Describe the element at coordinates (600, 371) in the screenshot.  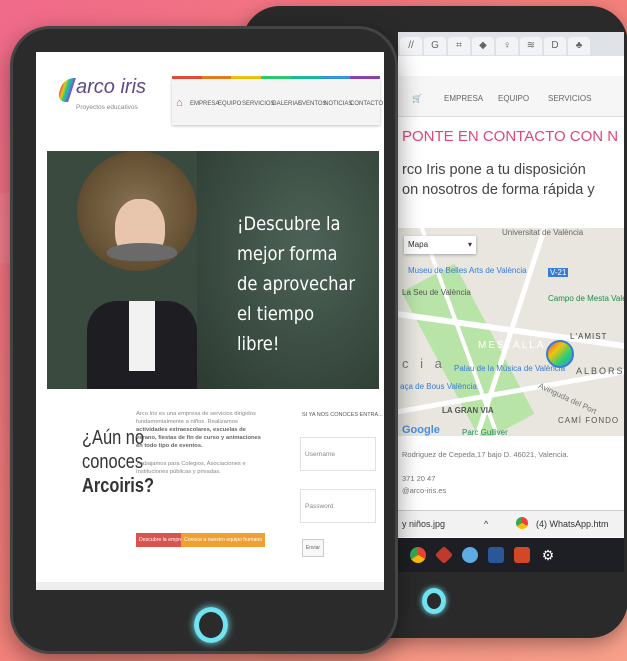
I see `map-label: ALBORS` at that location.